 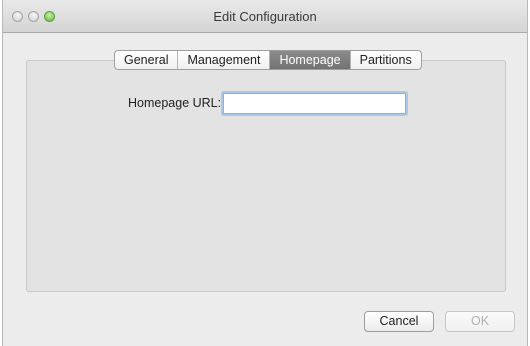 What do you see at coordinates (147, 60) in the screenshot?
I see `tab-general: General` at bounding box center [147, 60].